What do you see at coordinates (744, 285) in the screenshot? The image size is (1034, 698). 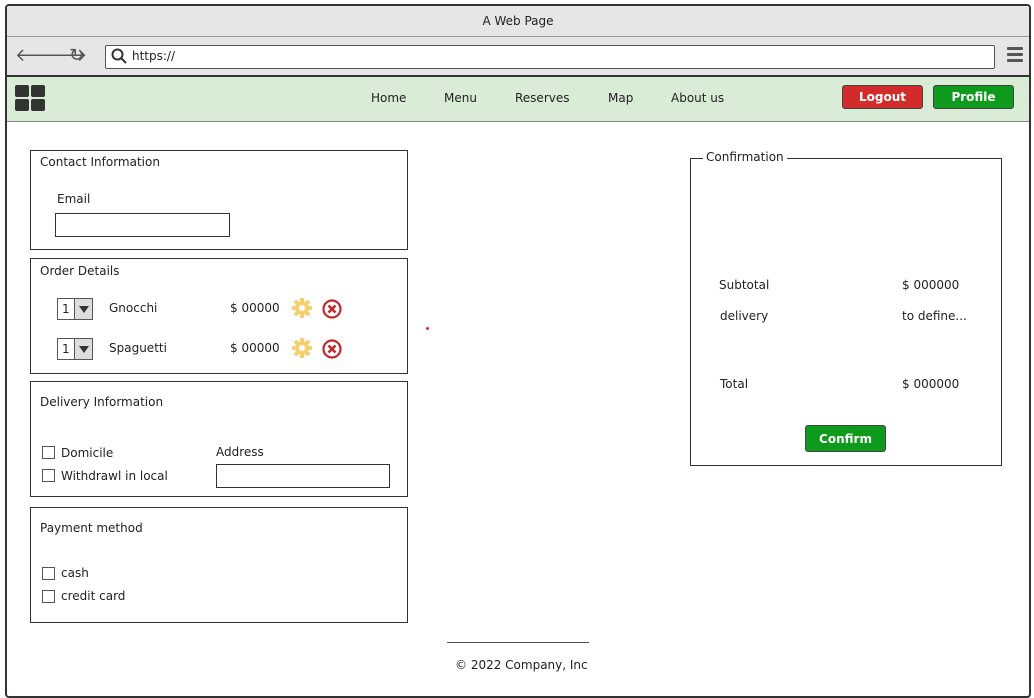 I see `subtotal-label: Subtotal` at bounding box center [744, 285].